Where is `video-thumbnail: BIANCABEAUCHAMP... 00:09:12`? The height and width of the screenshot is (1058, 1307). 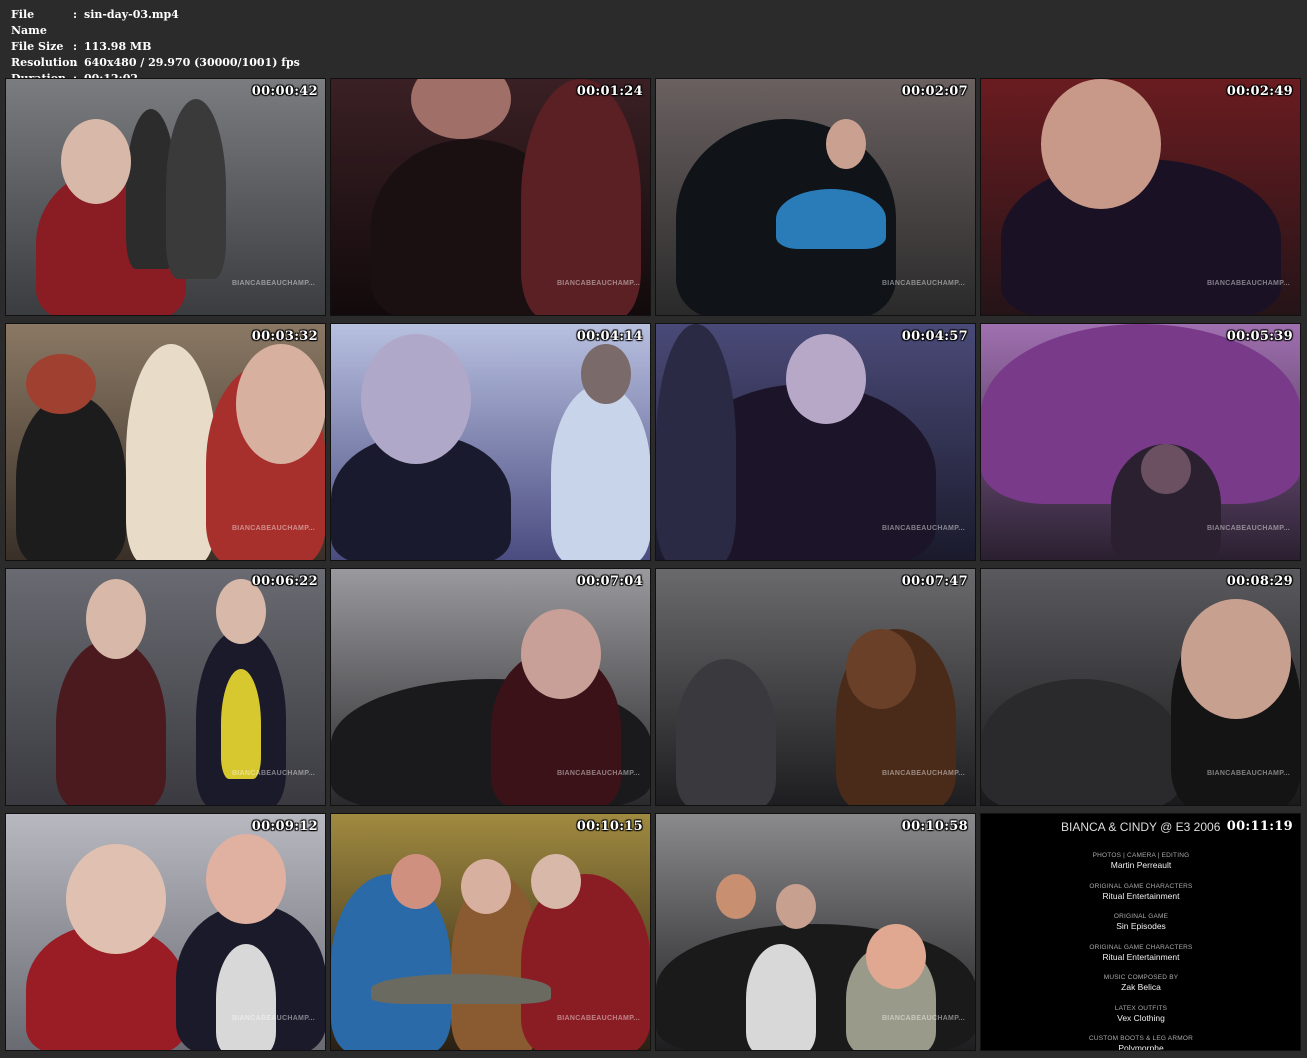 video-thumbnail: BIANCABEAUCHAMP... 00:09:12 is located at coordinates (165, 932).